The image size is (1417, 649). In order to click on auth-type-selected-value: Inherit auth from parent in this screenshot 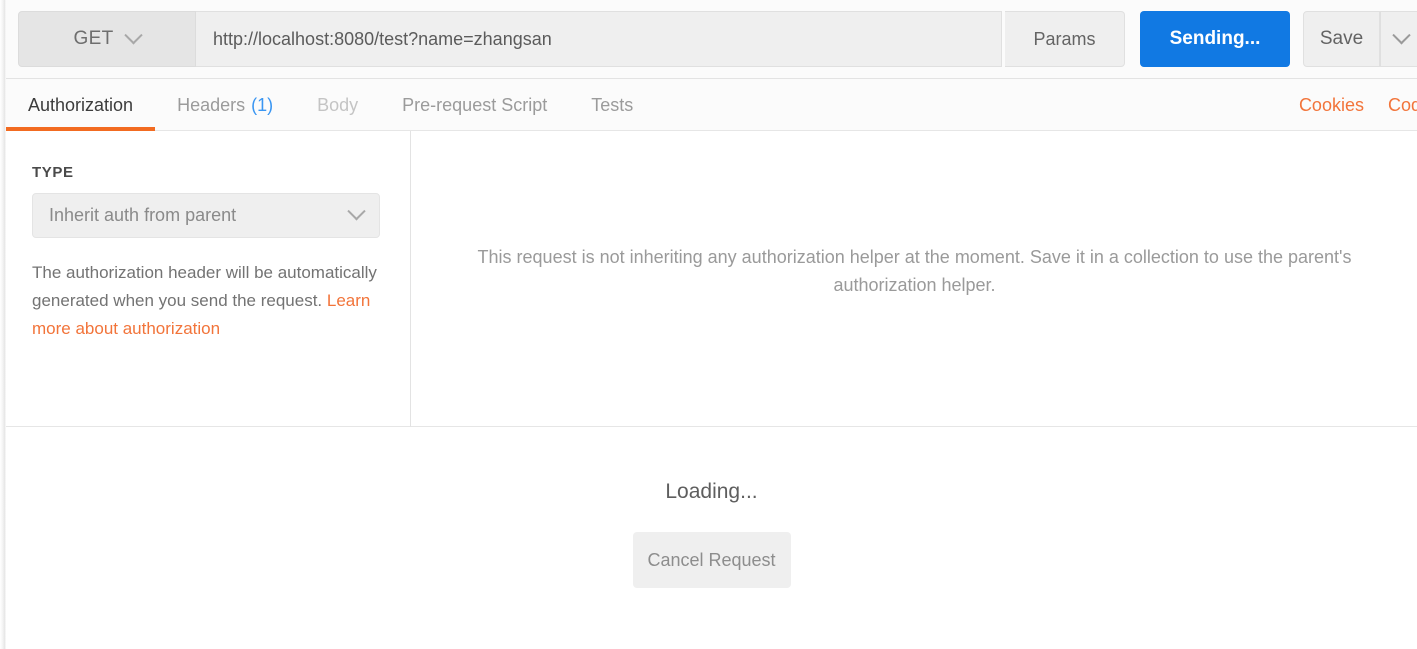, I will do `click(143, 215)`.